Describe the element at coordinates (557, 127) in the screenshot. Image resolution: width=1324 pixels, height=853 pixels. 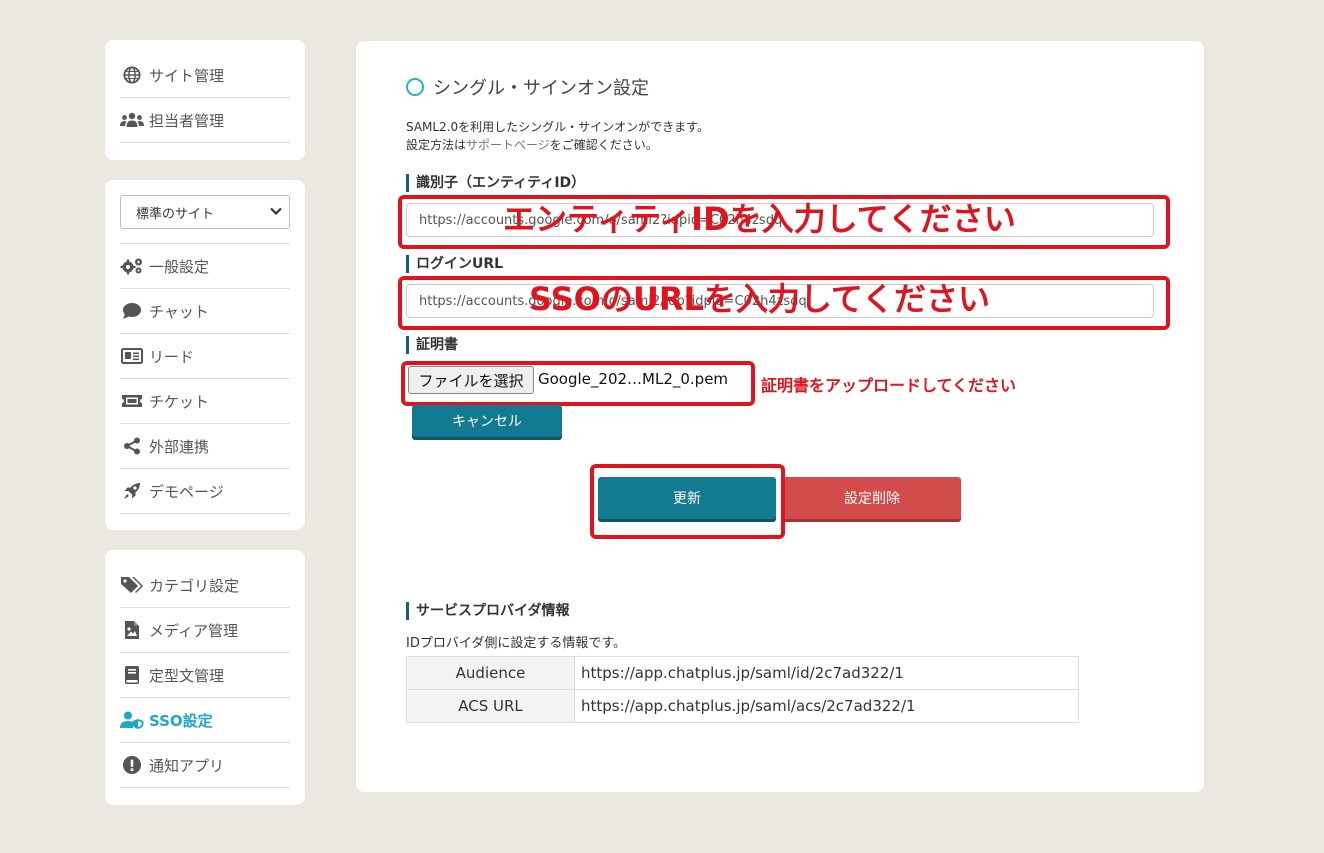
I see `description-line: SAML2.0を利用したシングル・サインオンができます。` at that location.